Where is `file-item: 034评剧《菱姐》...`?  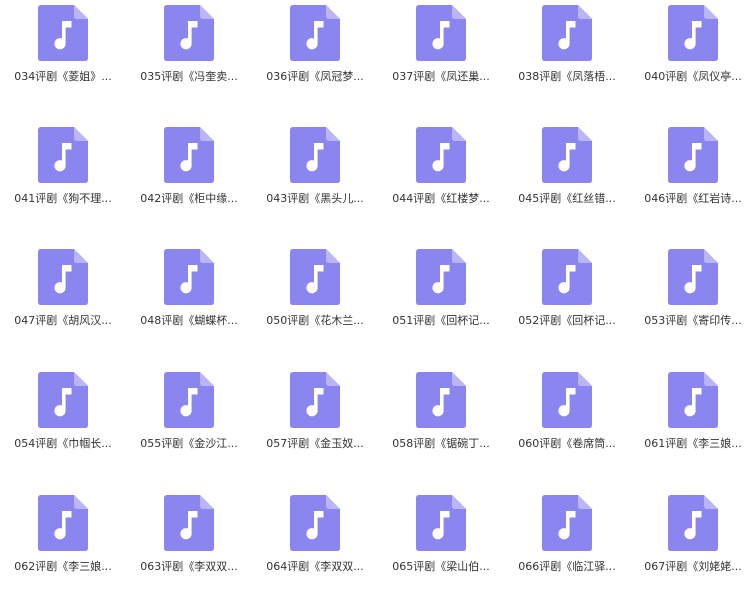
file-item: 034评剧《菱姐》... is located at coordinates (63, 59).